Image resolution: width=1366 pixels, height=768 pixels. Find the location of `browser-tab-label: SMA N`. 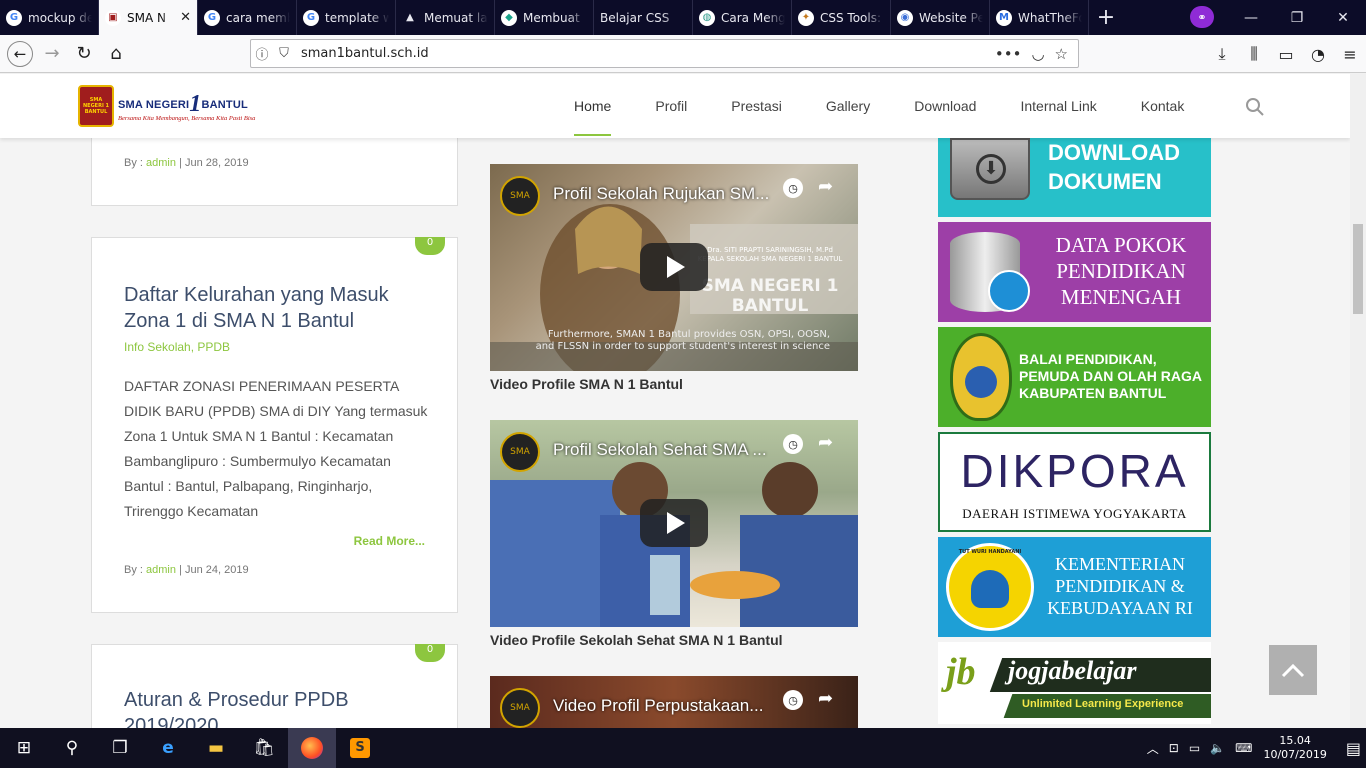

browser-tab-label: SMA N is located at coordinates (146, 17).